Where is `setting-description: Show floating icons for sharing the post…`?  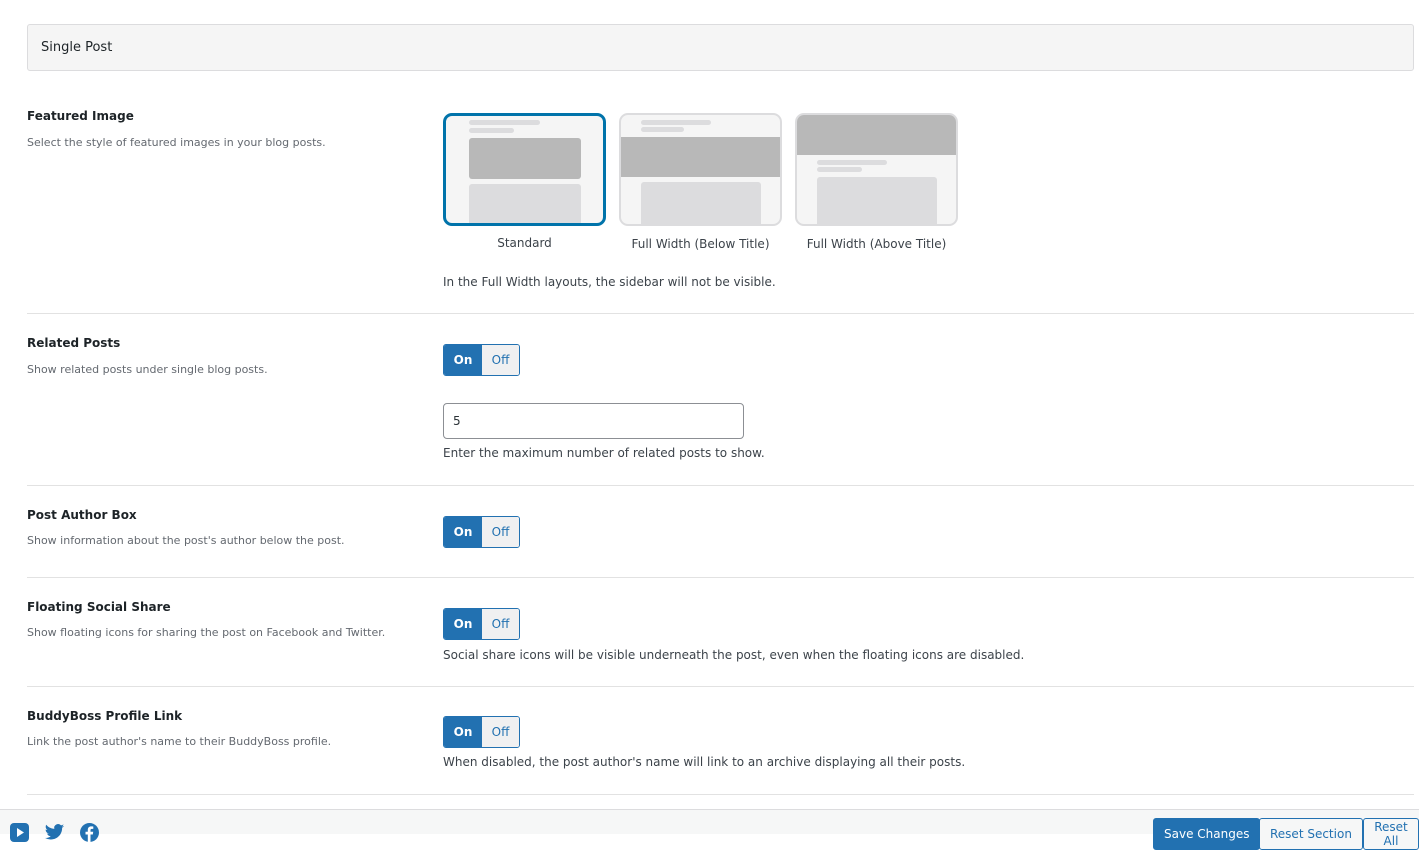
setting-description: Show floating icons for sharing the post… is located at coordinates (206, 632).